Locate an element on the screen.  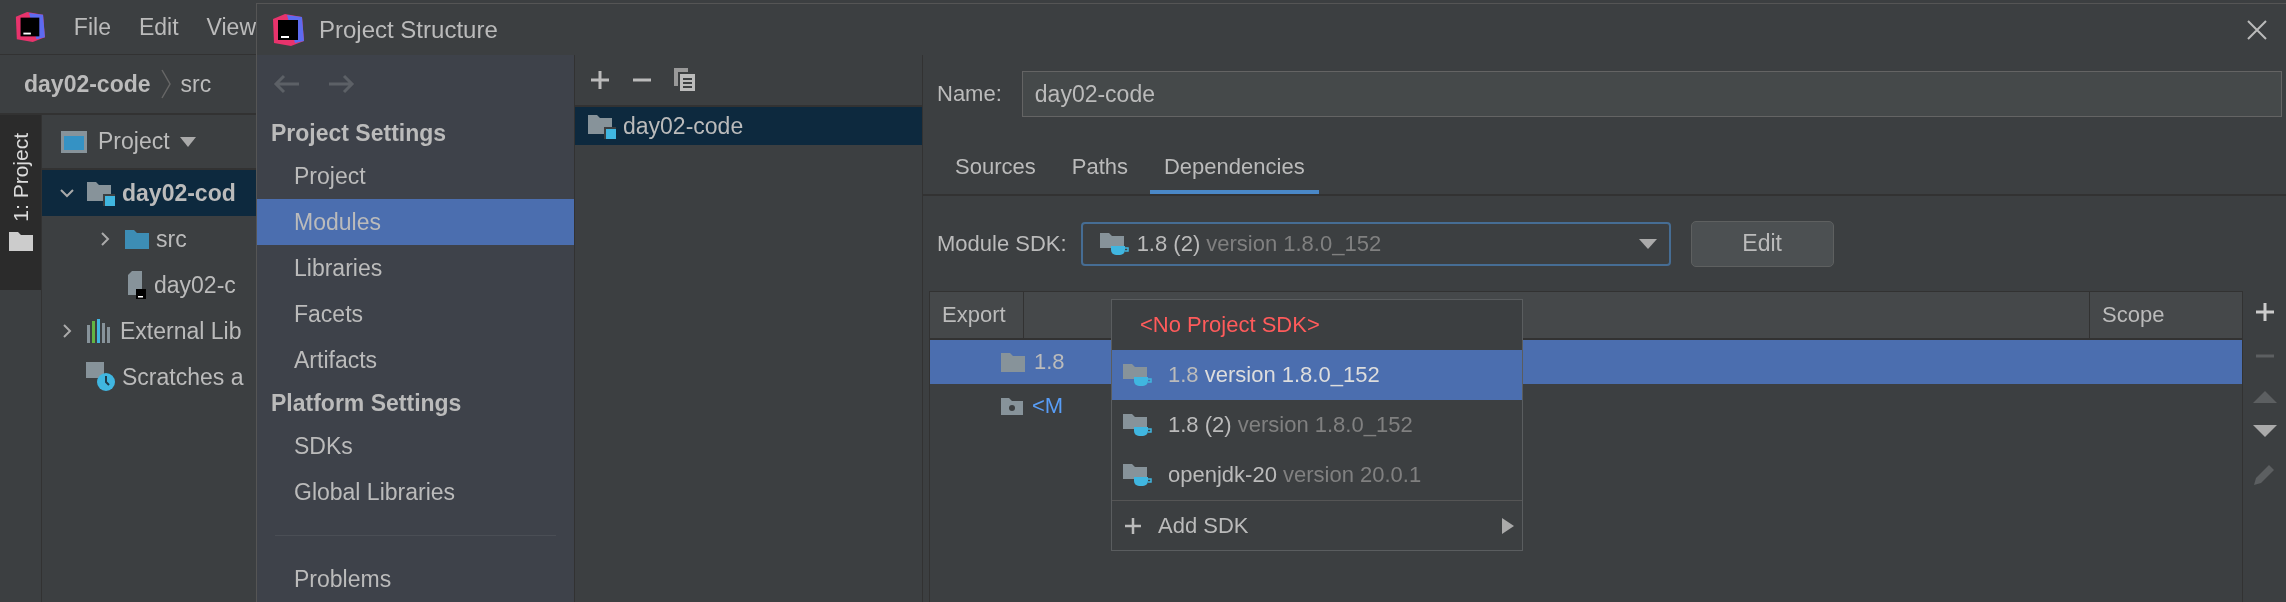
tree-item: External Lib is located at coordinates (149, 331).